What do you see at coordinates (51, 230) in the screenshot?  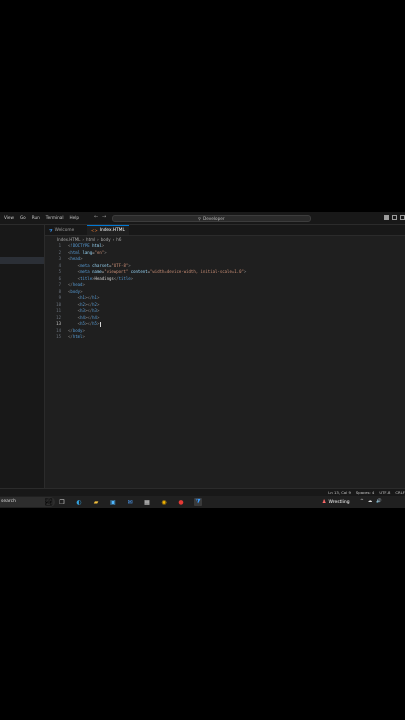 I see `vscode-icon: ⧩` at bounding box center [51, 230].